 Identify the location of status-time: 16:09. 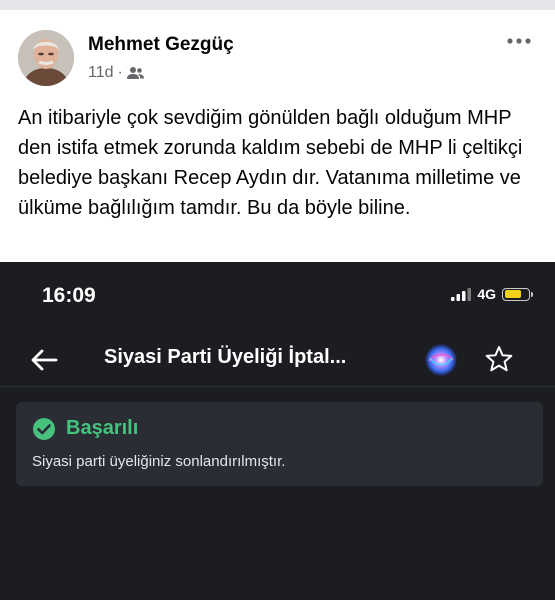
(69, 295).